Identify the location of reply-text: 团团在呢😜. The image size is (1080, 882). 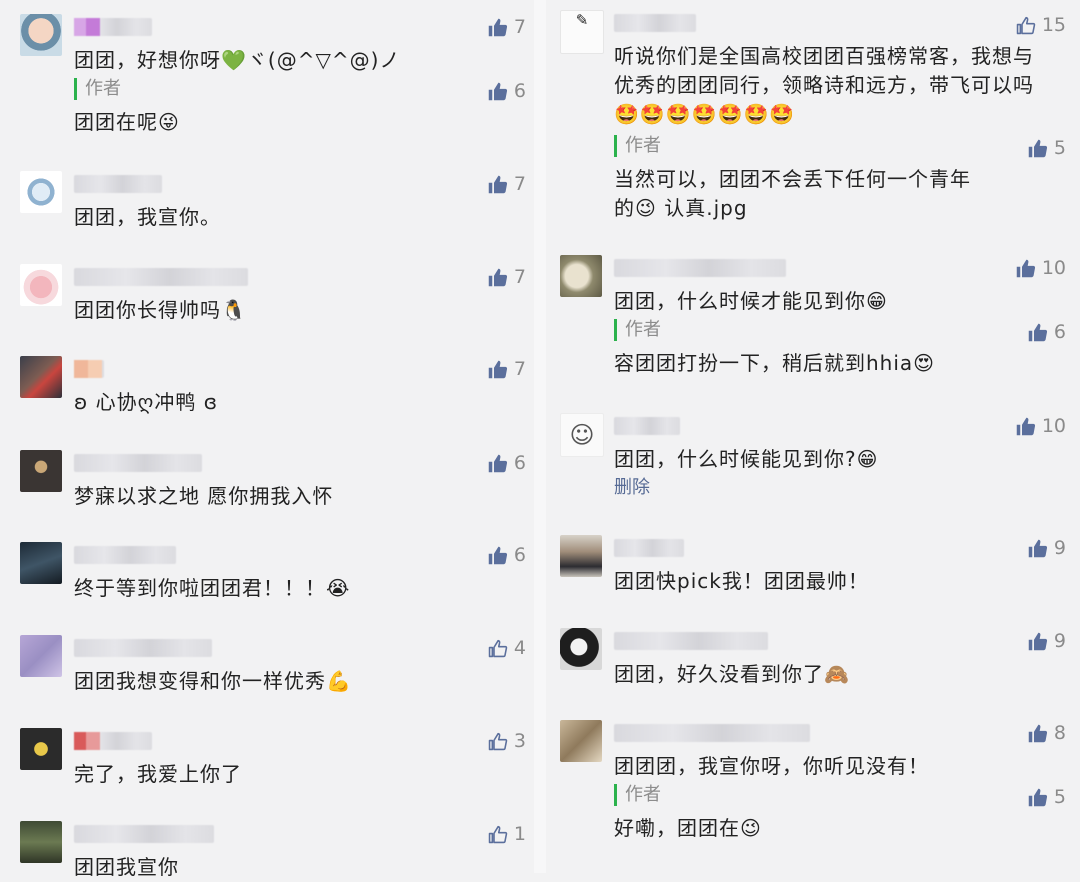
(127, 122).